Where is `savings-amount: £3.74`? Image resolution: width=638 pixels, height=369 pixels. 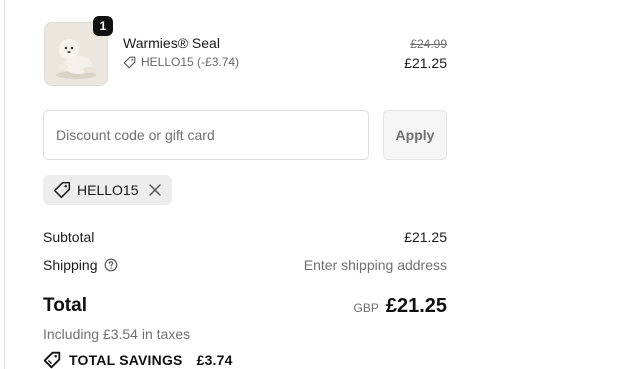 savings-amount: £3.74 is located at coordinates (214, 360).